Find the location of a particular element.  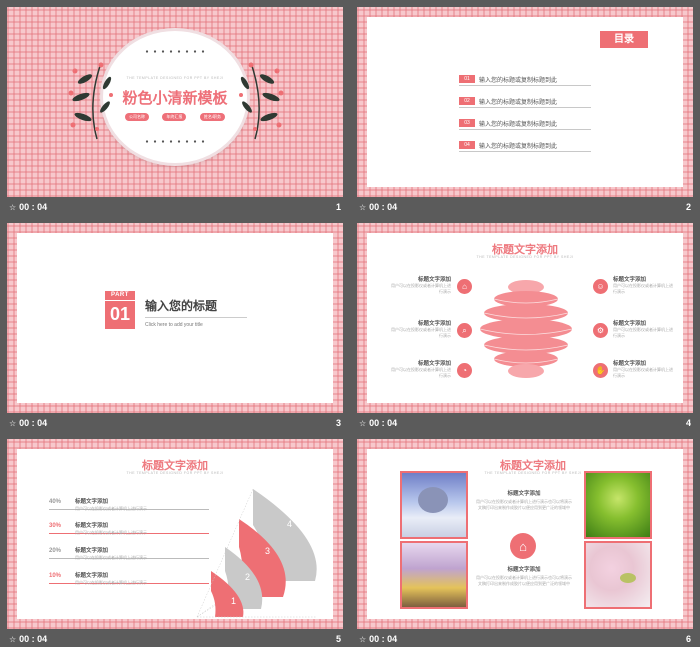

tag-row: 公司名称 年终汇报 姓名/职务 is located at coordinates (175, 117).